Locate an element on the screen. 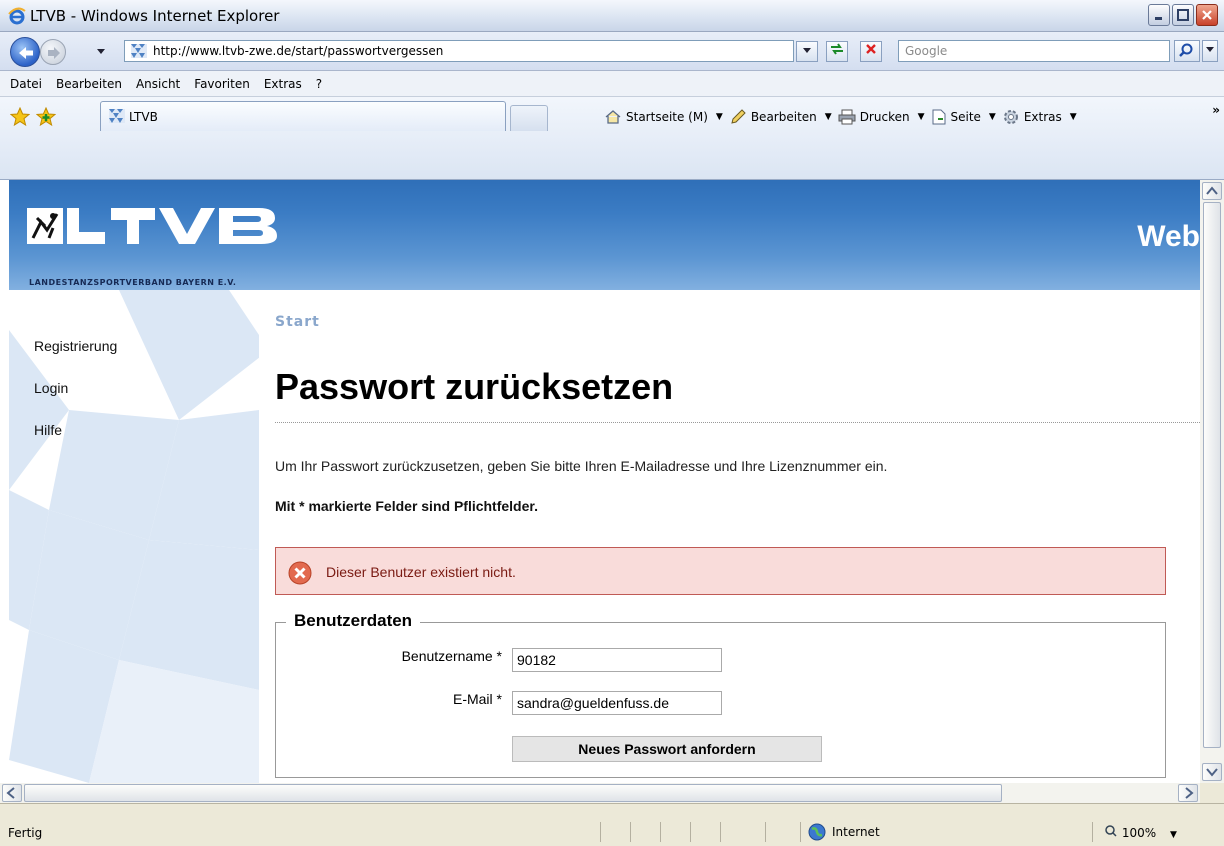 This screenshot has width=1224, height=846. vertical-scroll-thumb is located at coordinates (1212, 475).